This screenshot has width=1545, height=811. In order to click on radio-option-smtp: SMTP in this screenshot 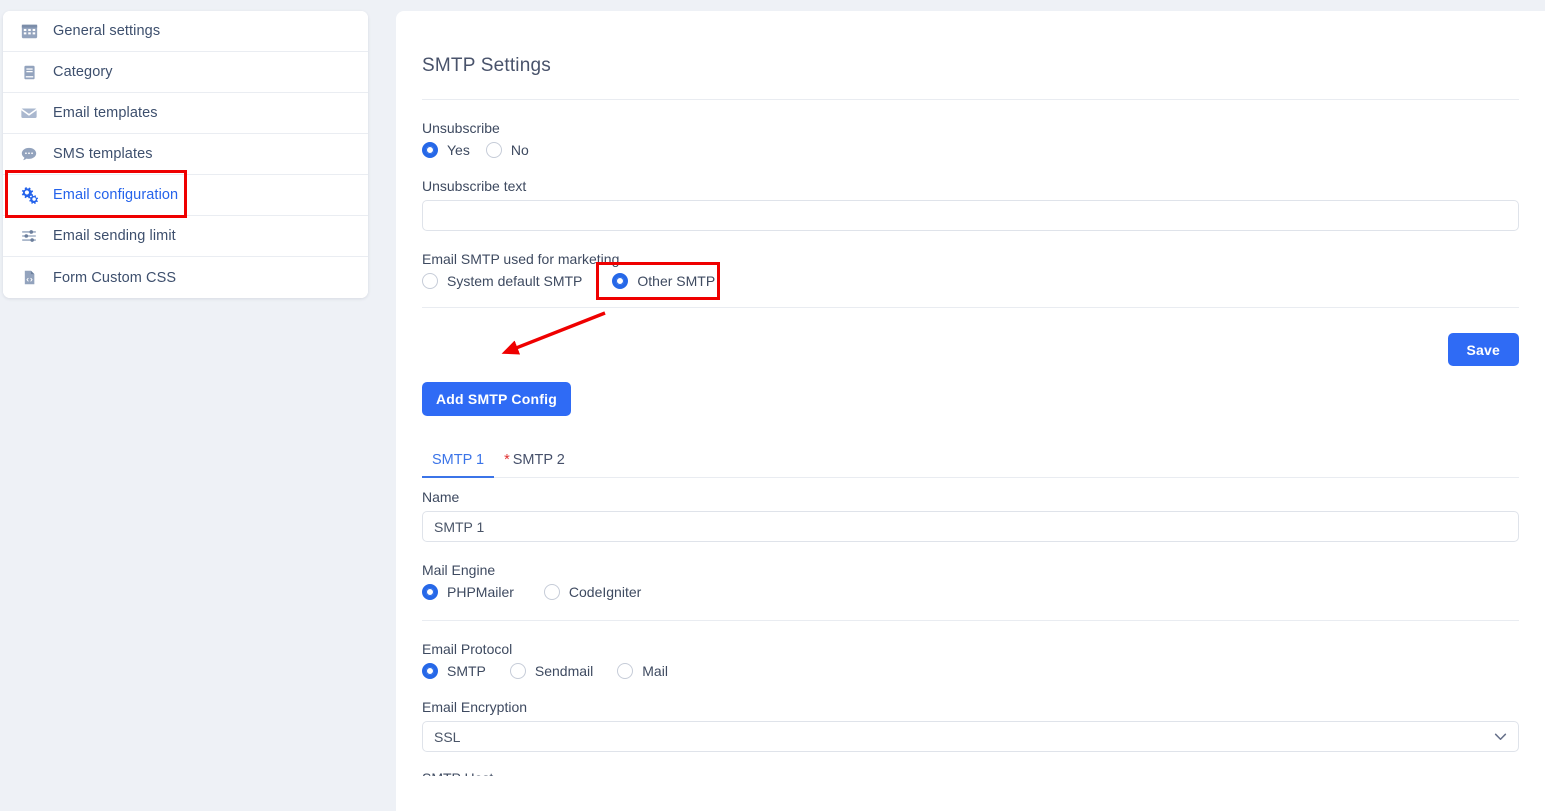, I will do `click(454, 671)`.